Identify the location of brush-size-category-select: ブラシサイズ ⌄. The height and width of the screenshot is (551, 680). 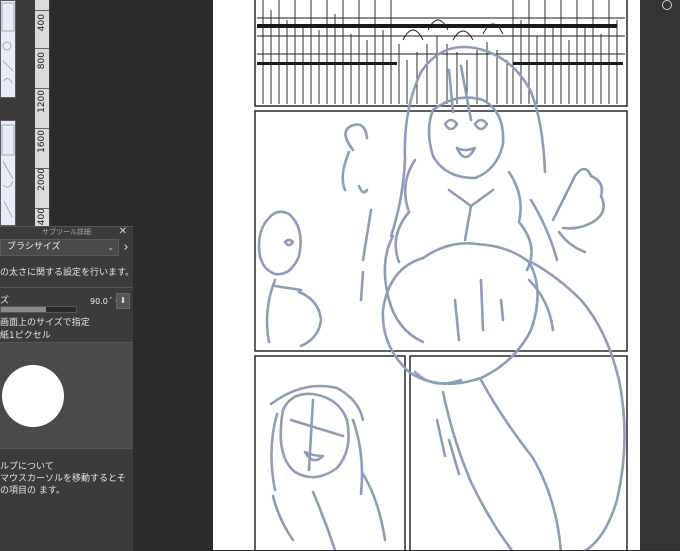
(59, 247).